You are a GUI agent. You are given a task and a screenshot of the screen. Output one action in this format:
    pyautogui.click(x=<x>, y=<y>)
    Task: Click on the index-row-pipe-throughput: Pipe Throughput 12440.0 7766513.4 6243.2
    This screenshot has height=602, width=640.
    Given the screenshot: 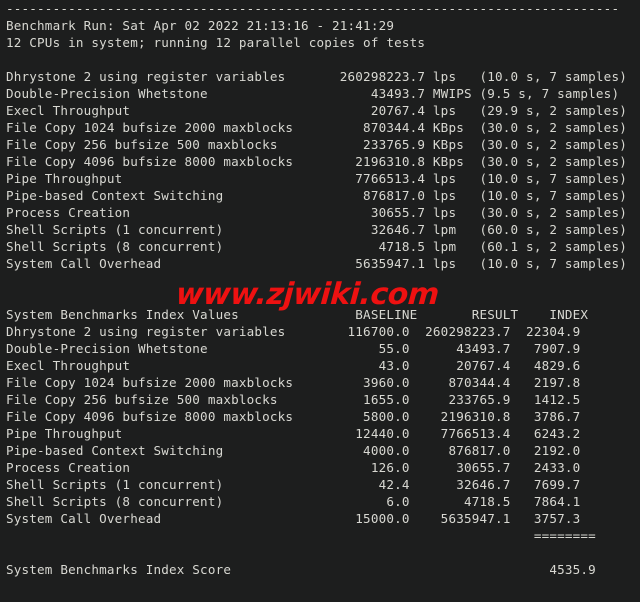 What is the action you would take?
    pyautogui.click(x=293, y=433)
    